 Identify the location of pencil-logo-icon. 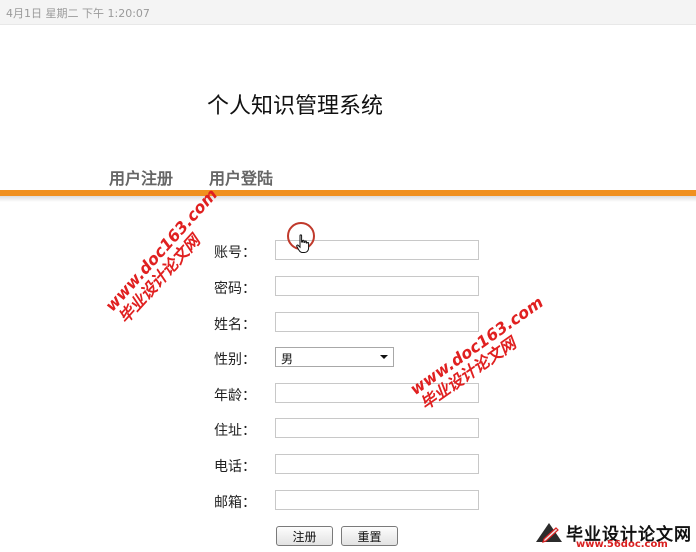
(549, 533).